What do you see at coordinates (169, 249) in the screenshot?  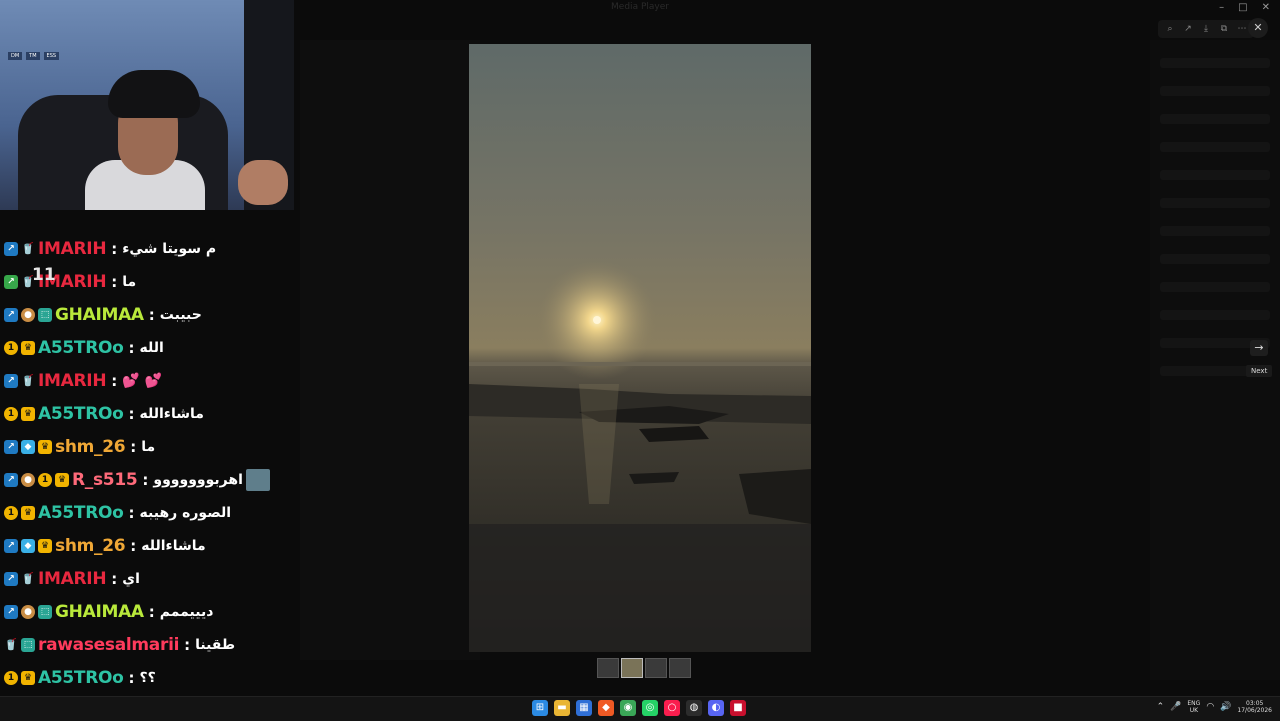 I see `chat-text: م سويتا شيء` at bounding box center [169, 249].